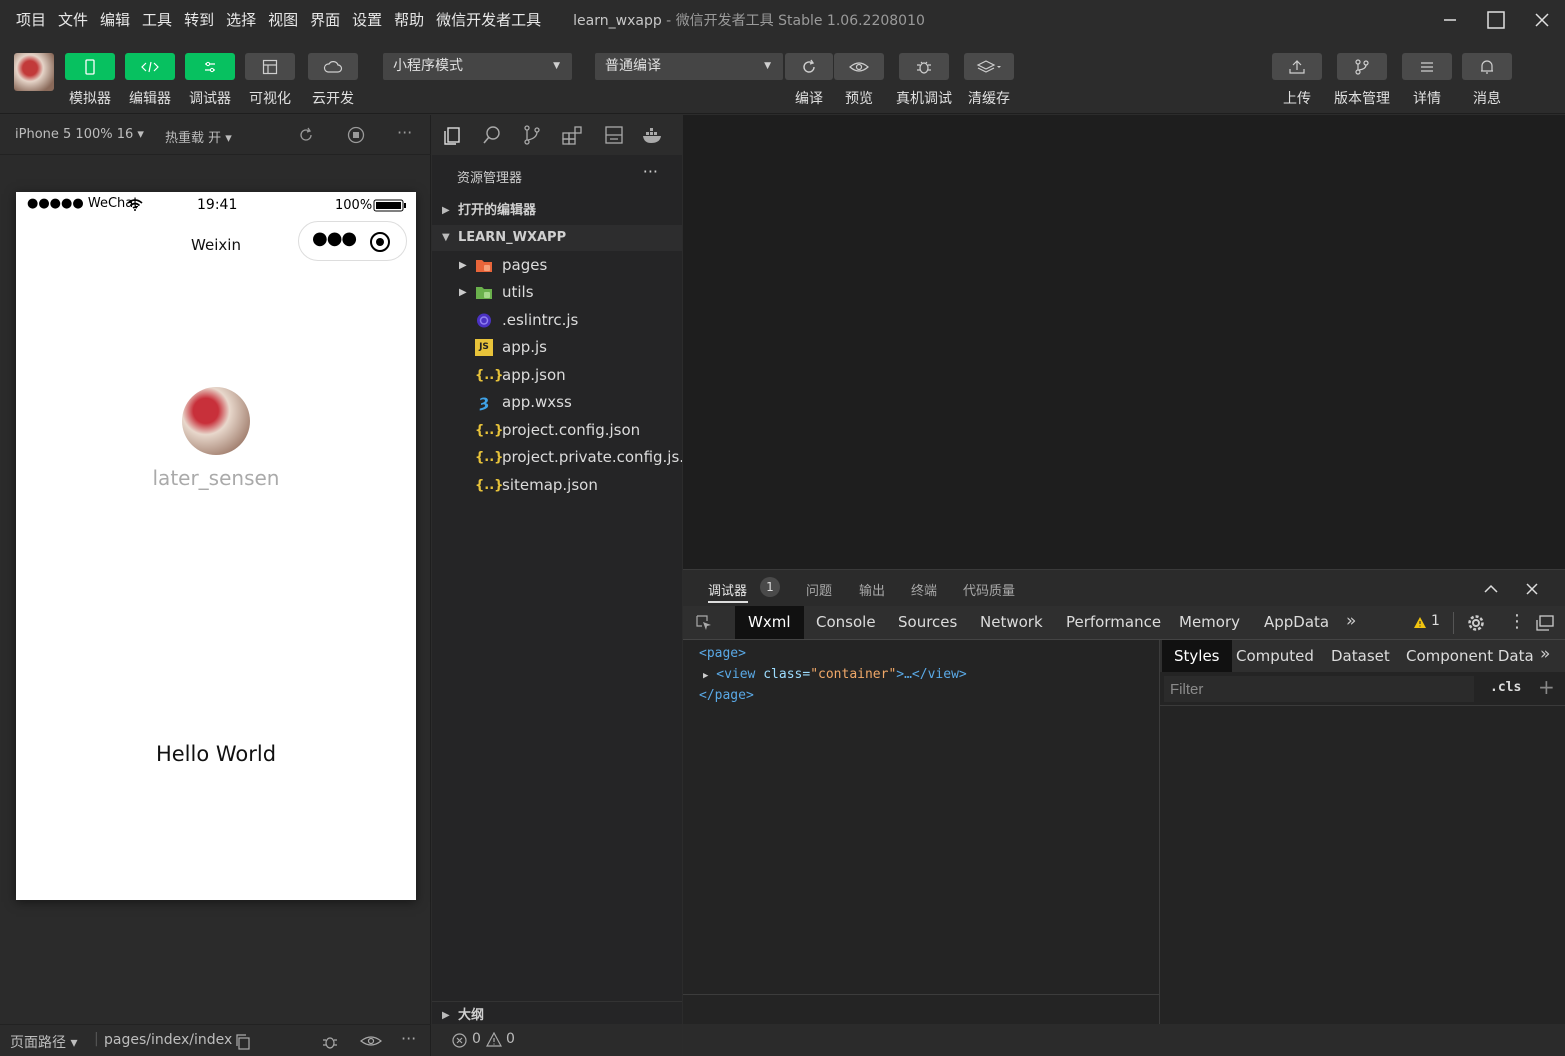  What do you see at coordinates (1427, 66) in the screenshot?
I see `details-button` at bounding box center [1427, 66].